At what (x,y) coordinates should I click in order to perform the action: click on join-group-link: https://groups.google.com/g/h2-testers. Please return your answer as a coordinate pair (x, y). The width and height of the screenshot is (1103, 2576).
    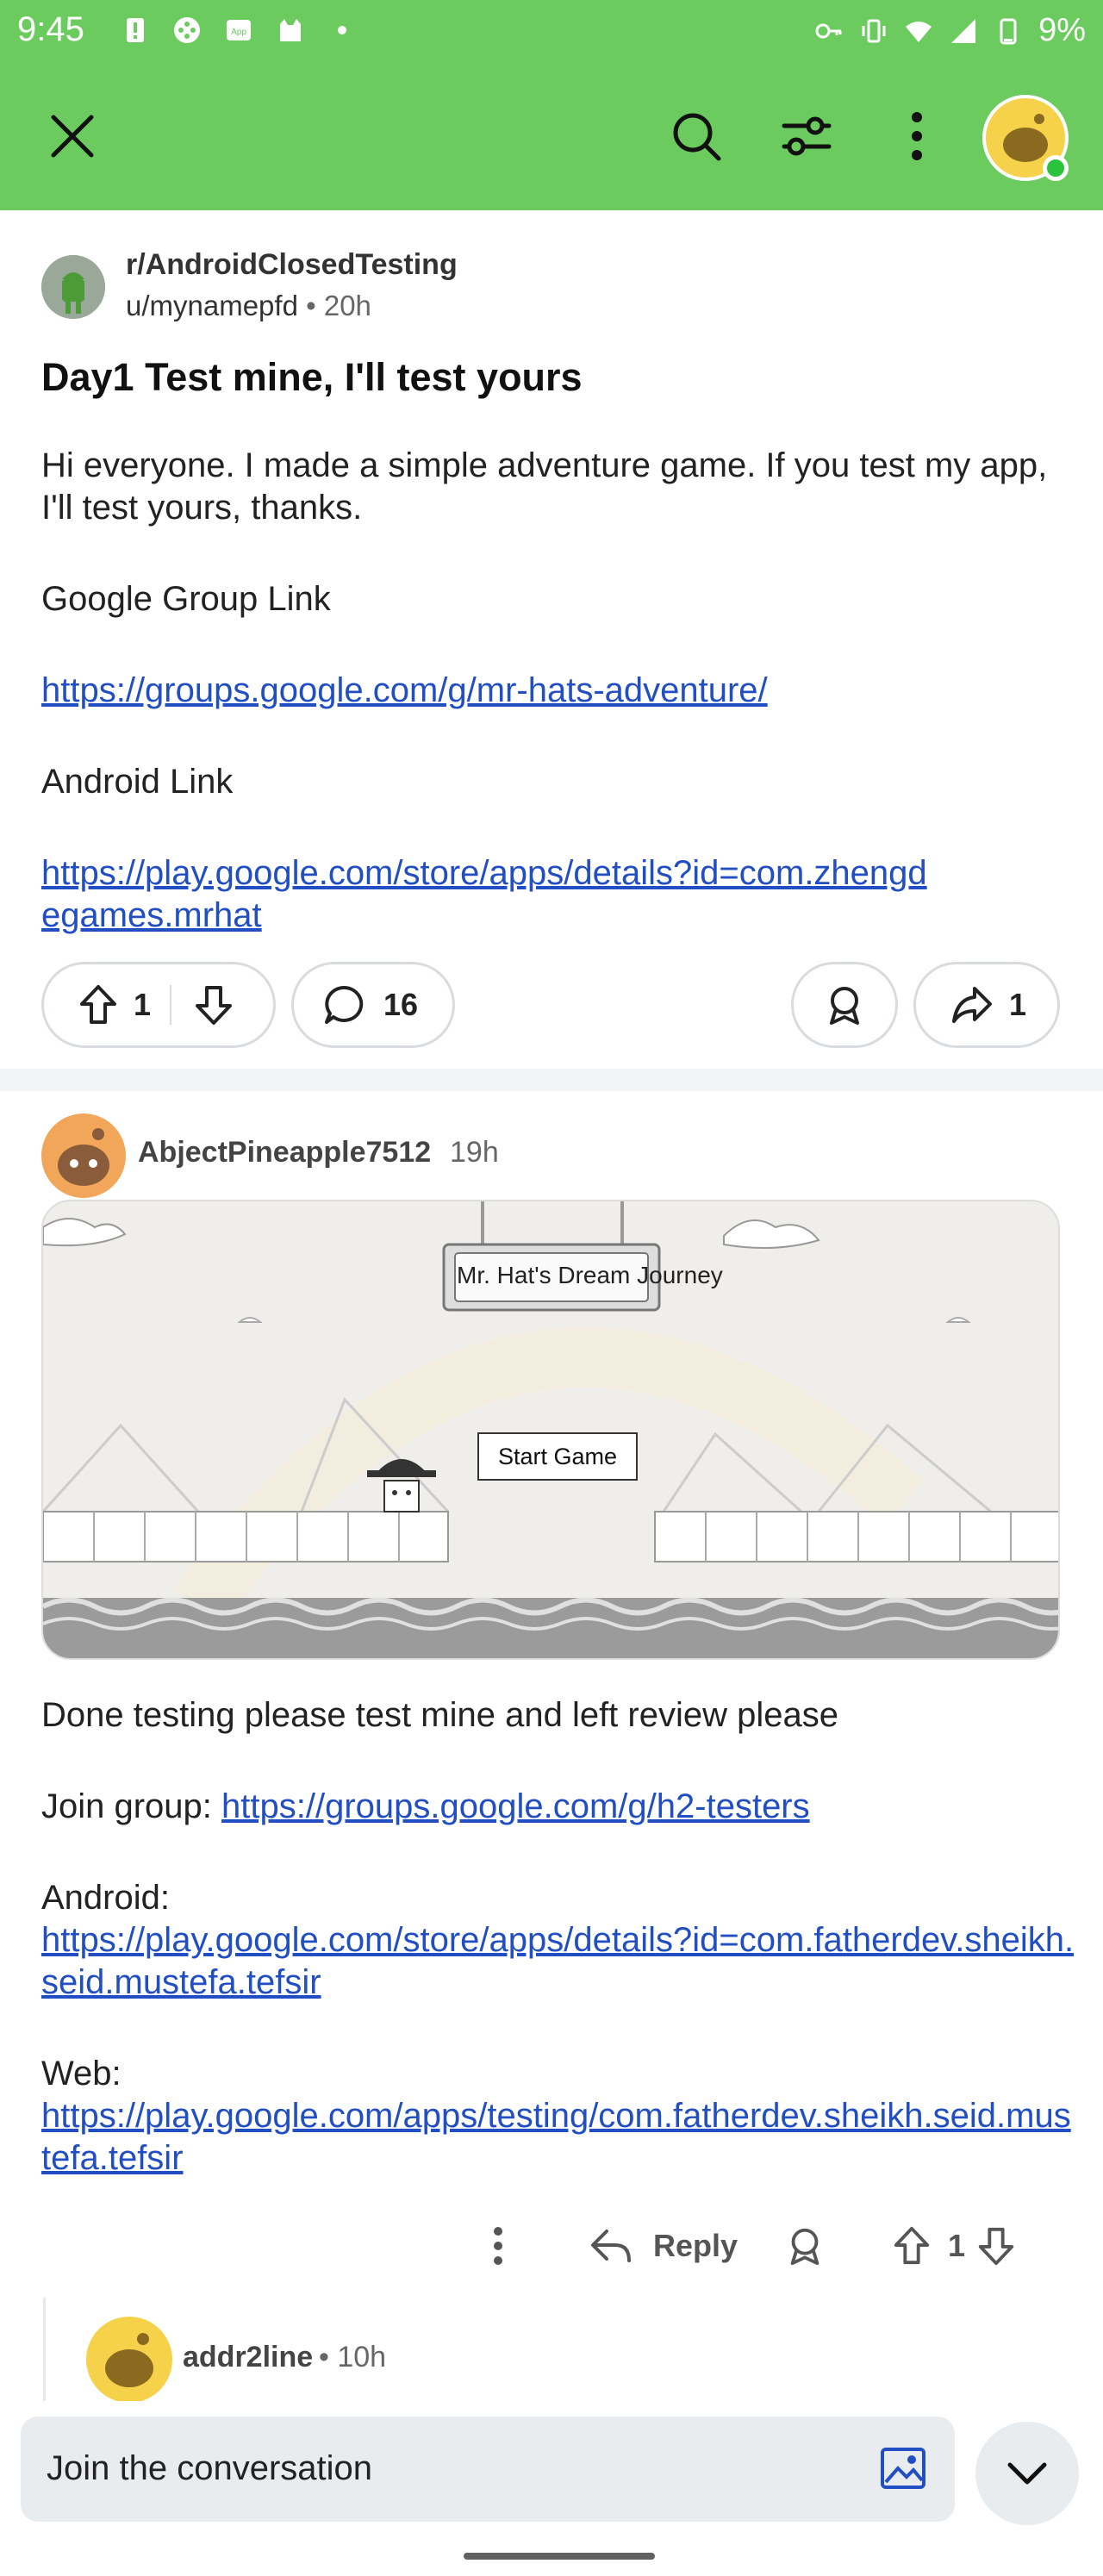
    Looking at the image, I should click on (515, 1806).